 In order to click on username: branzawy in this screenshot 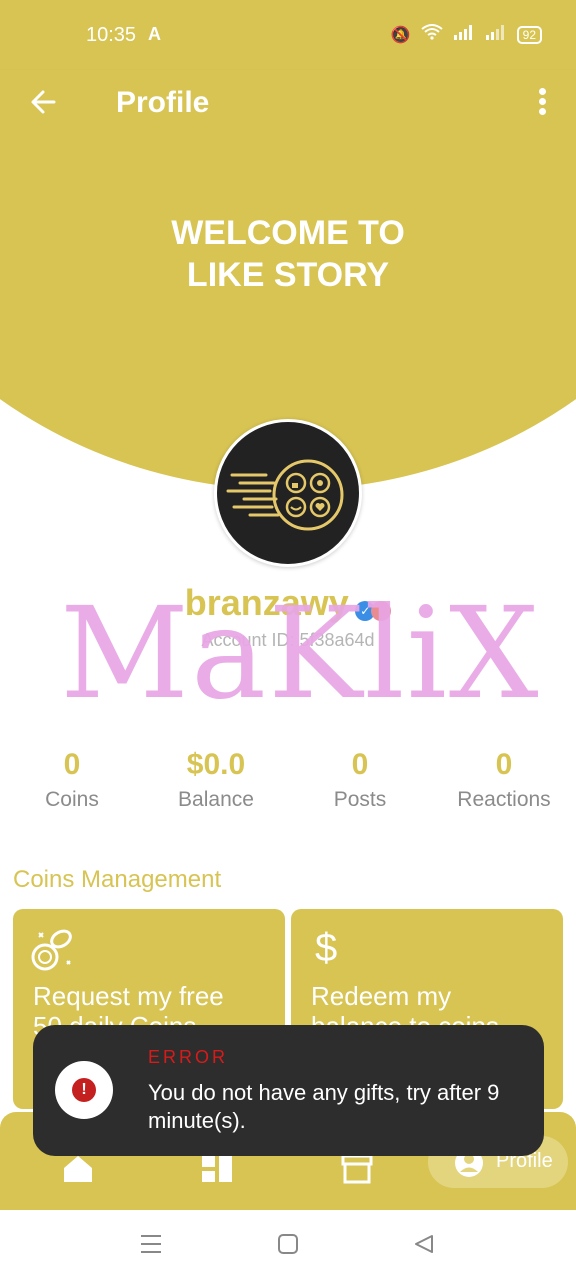, I will do `click(266, 602)`.